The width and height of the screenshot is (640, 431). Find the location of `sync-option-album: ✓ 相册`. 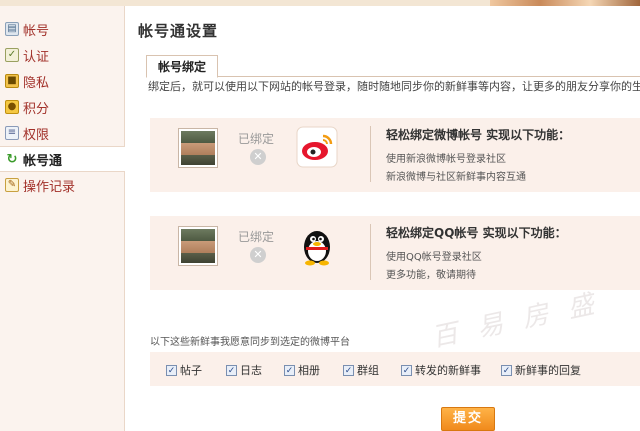

sync-option-album: ✓ 相册 is located at coordinates (302, 370).